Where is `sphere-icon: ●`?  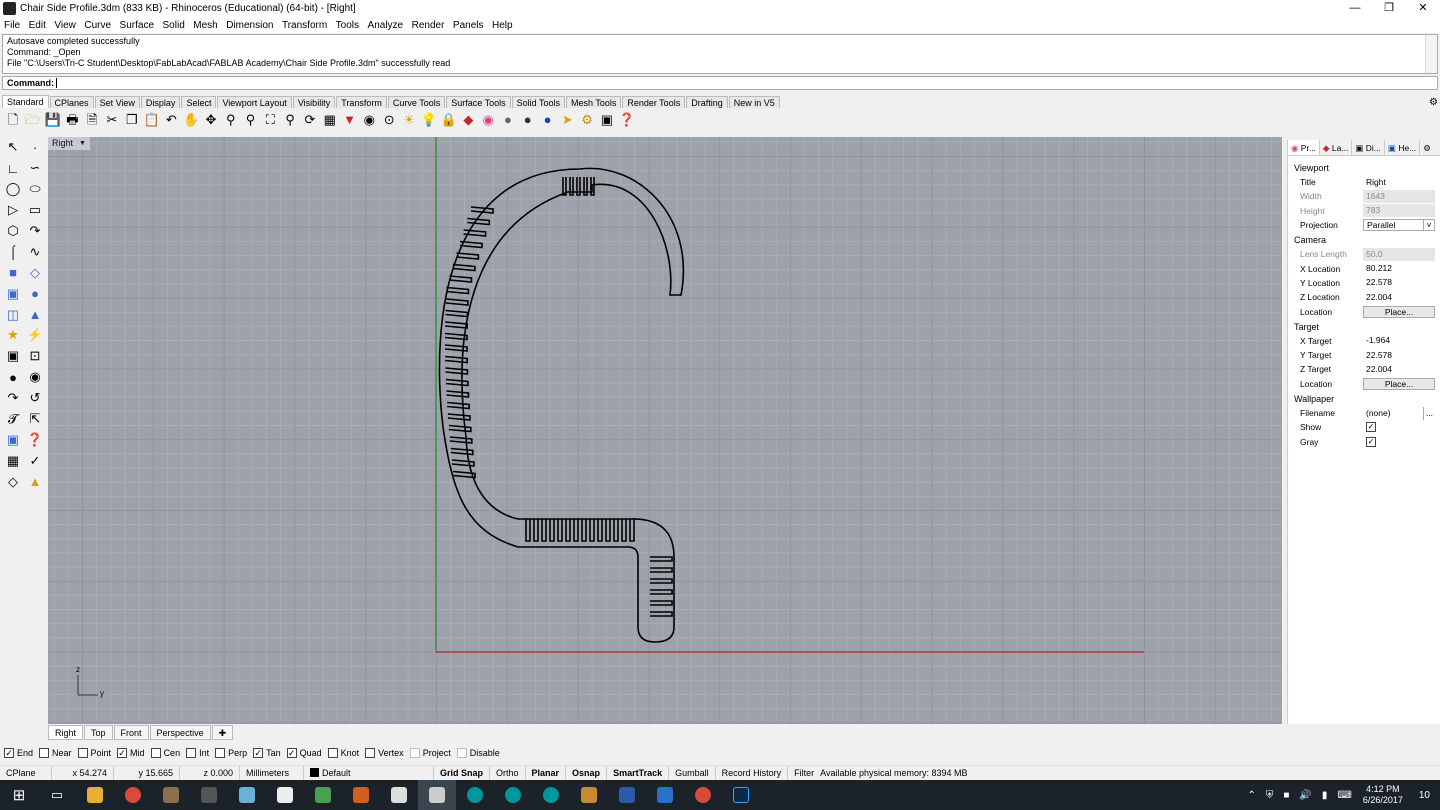
sphere-icon: ● is located at coordinates (35, 293).